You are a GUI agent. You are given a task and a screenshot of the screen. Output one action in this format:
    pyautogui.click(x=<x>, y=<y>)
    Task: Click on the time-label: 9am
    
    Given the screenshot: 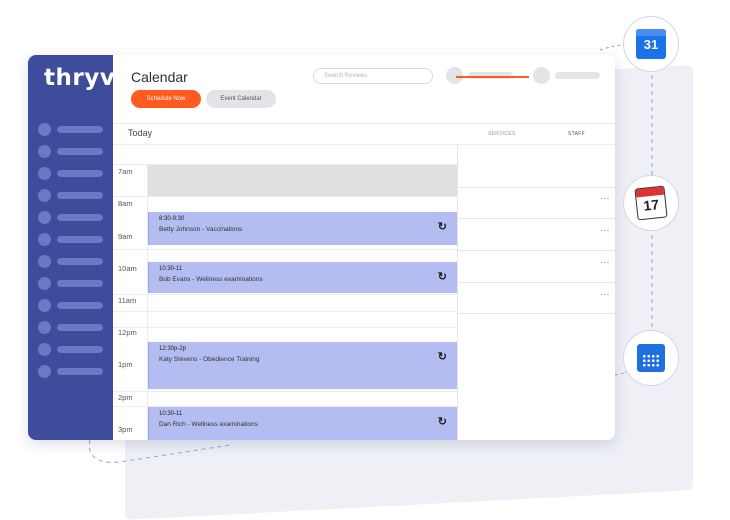 What is the action you would take?
    pyautogui.click(x=125, y=236)
    